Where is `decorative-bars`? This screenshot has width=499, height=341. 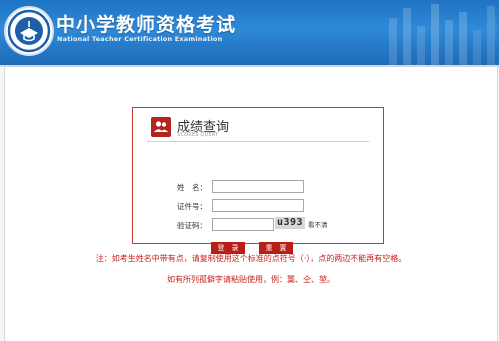
decorative-bars is located at coordinates (442, 34).